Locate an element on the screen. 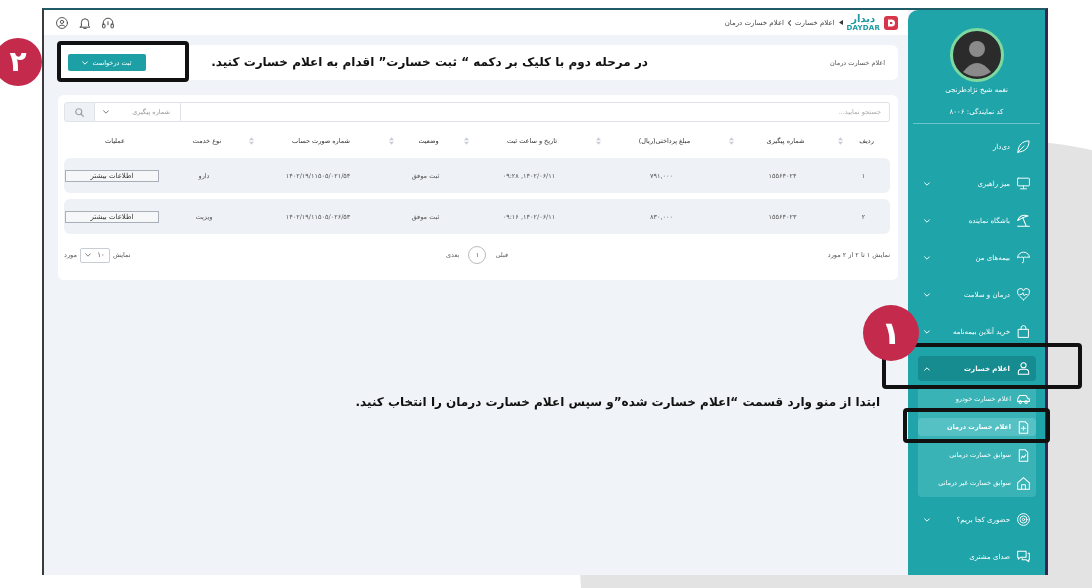 This screenshot has width=1092, height=588. umbrella-icon is located at coordinates (1023, 257).